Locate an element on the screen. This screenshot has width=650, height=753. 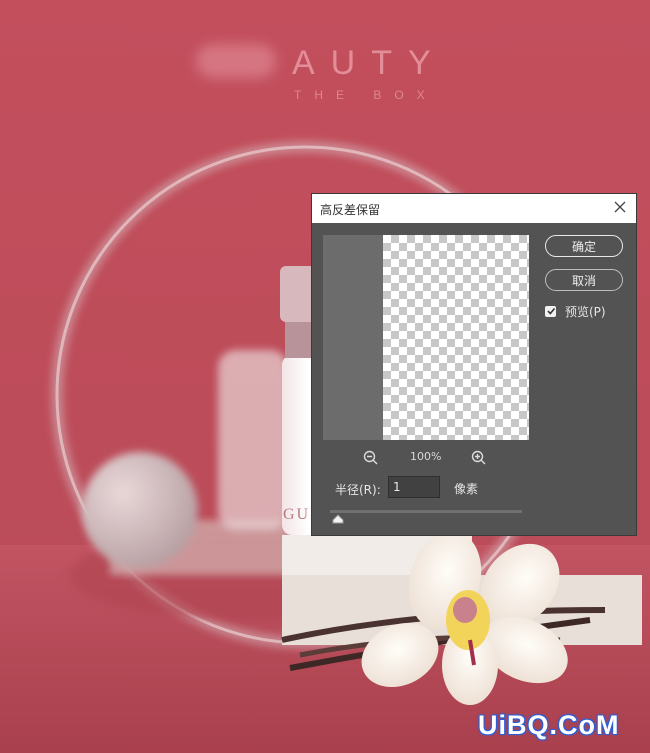
zoom-level: 100% is located at coordinates (426, 456).